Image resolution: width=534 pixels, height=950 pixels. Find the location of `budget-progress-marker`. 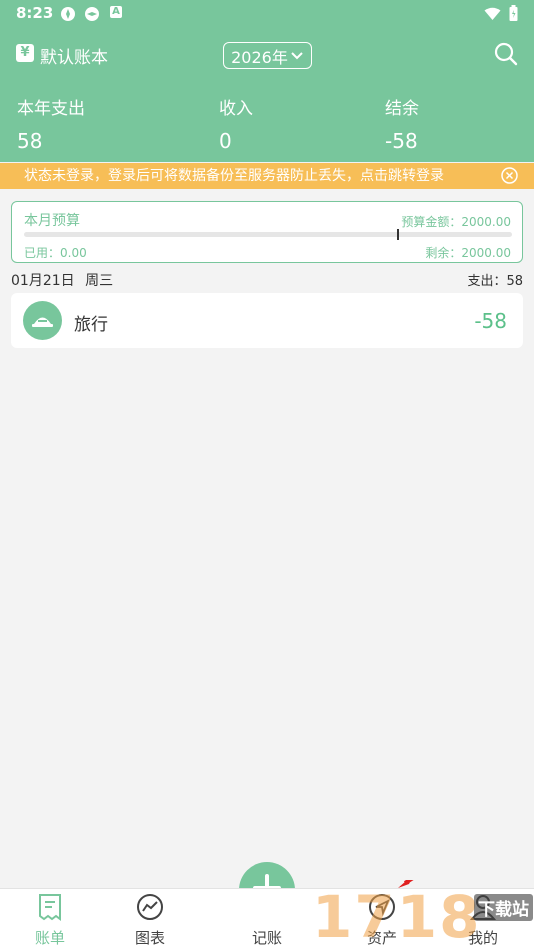

budget-progress-marker is located at coordinates (398, 234).